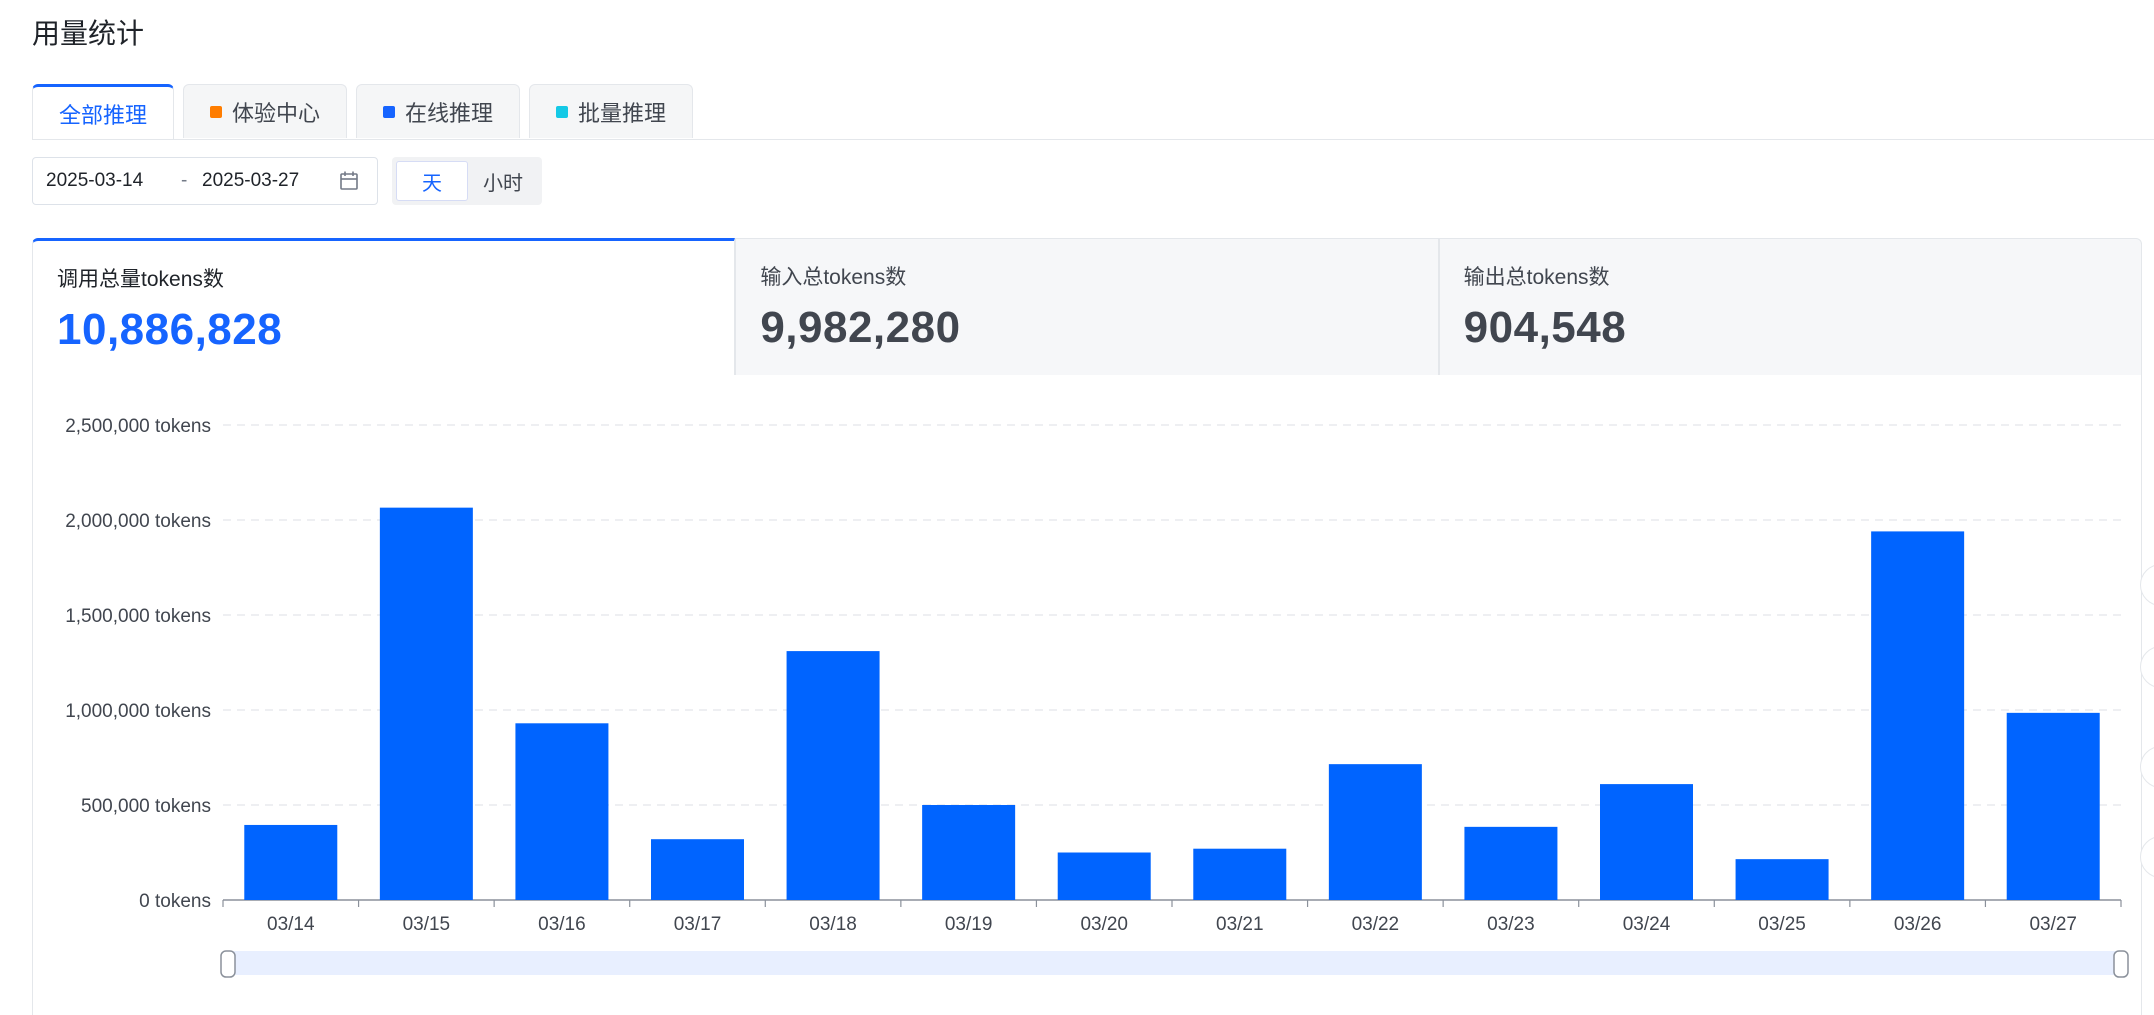  Describe the element at coordinates (1782, 924) in the screenshot. I see `x-tick-label: 03/25` at that location.